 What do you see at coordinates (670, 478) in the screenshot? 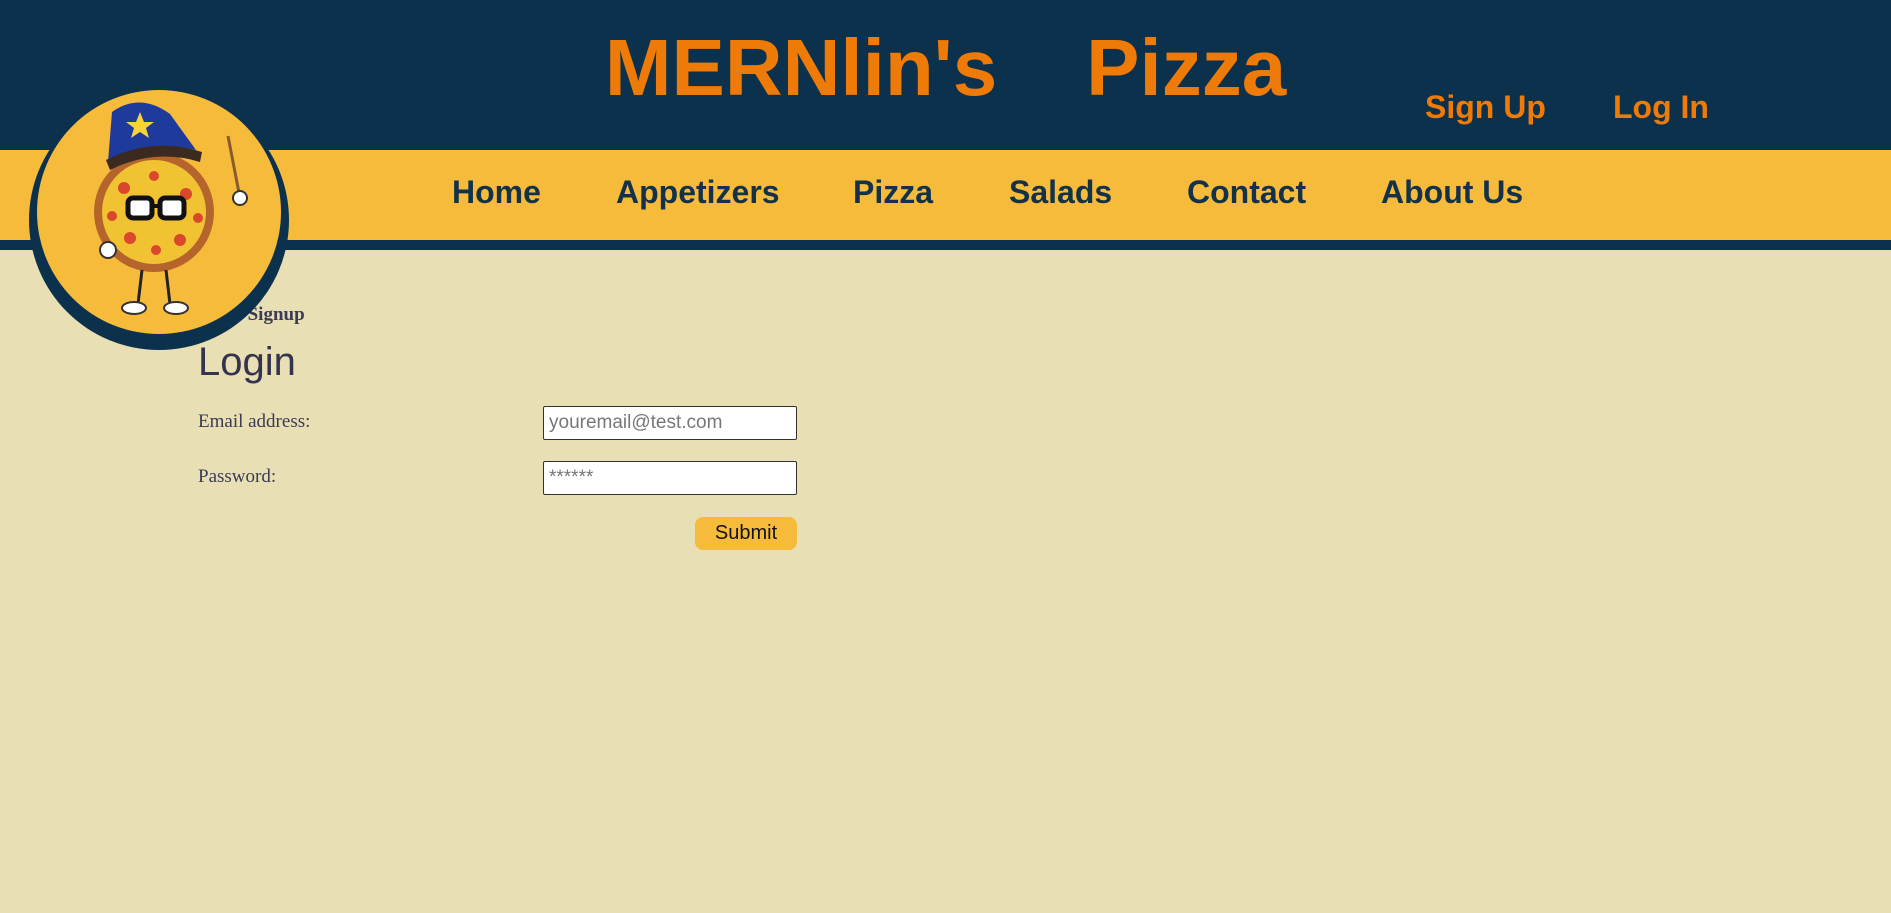
I see `password-field` at bounding box center [670, 478].